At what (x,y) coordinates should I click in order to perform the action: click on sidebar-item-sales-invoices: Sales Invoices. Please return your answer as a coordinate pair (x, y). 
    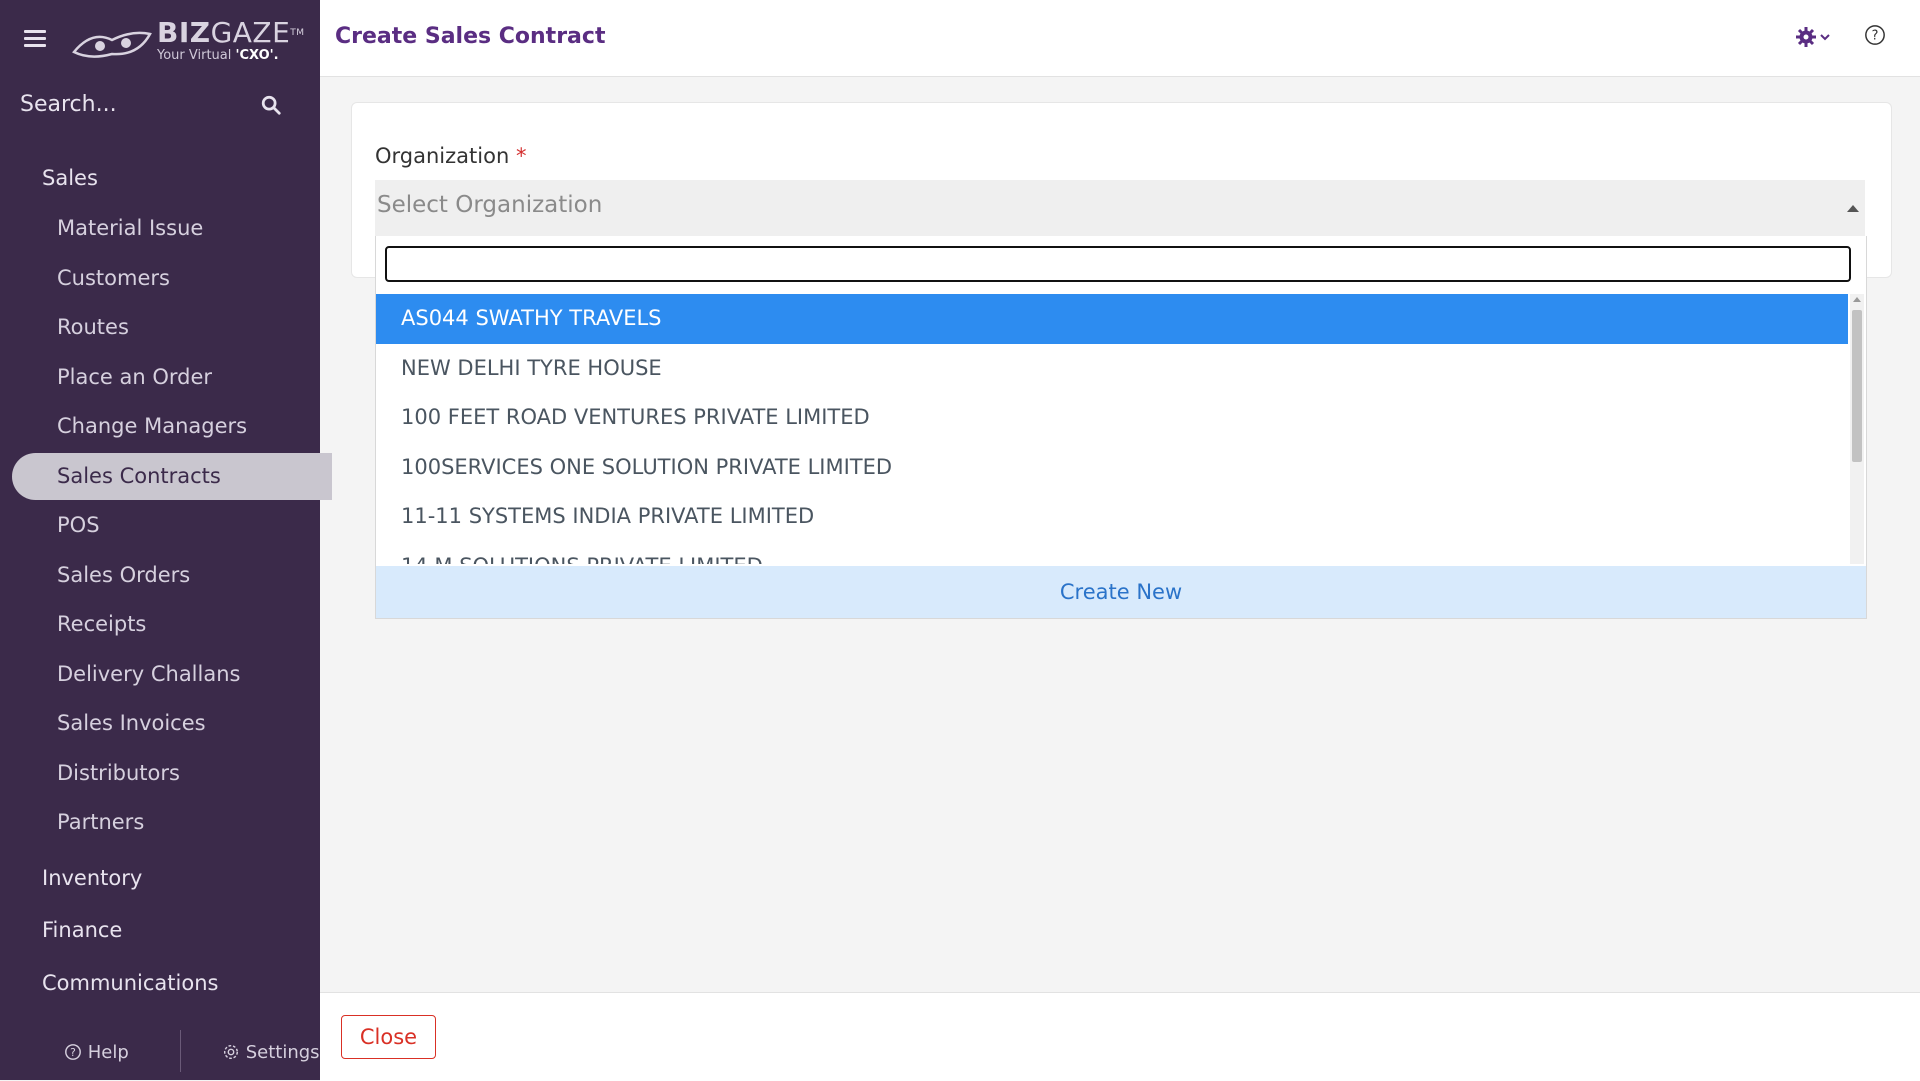
    Looking at the image, I should click on (131, 723).